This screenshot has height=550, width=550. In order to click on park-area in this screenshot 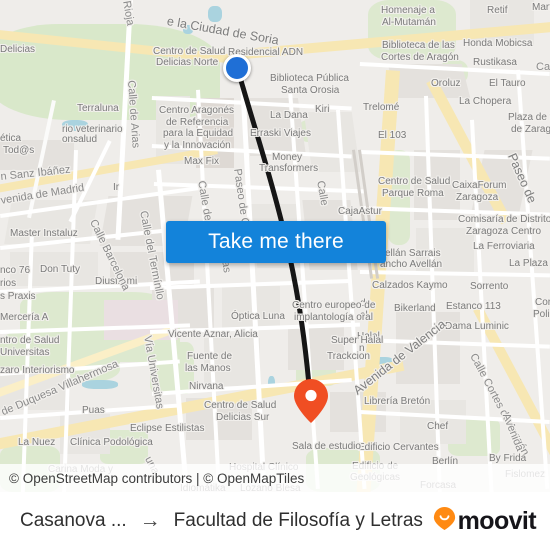, I will do `click(412, 30)`.